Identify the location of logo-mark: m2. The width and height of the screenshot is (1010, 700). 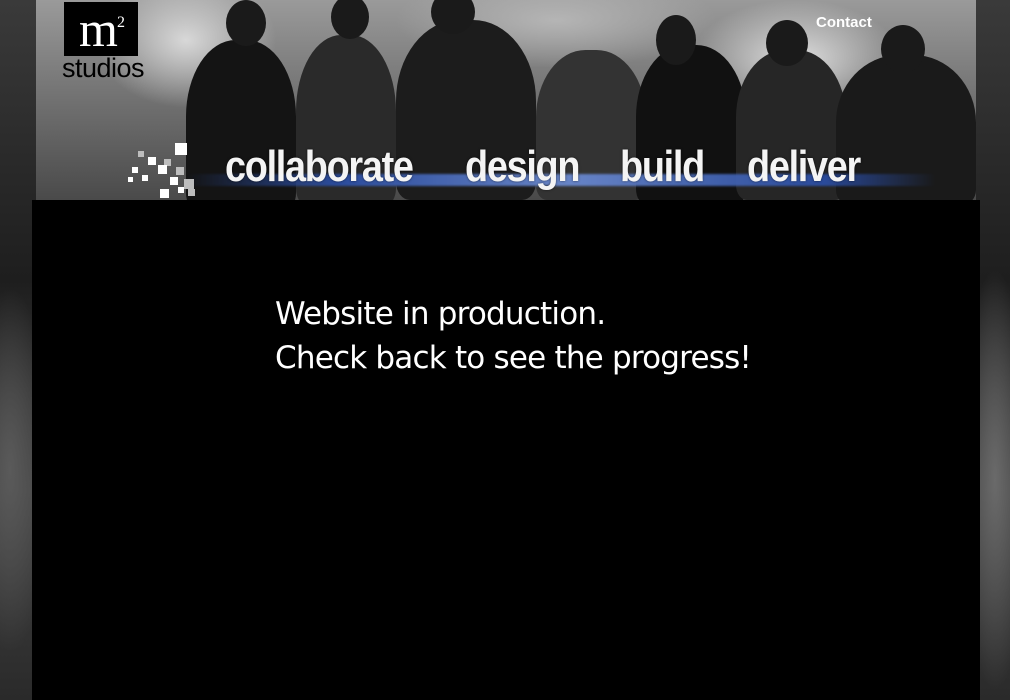
(101, 29).